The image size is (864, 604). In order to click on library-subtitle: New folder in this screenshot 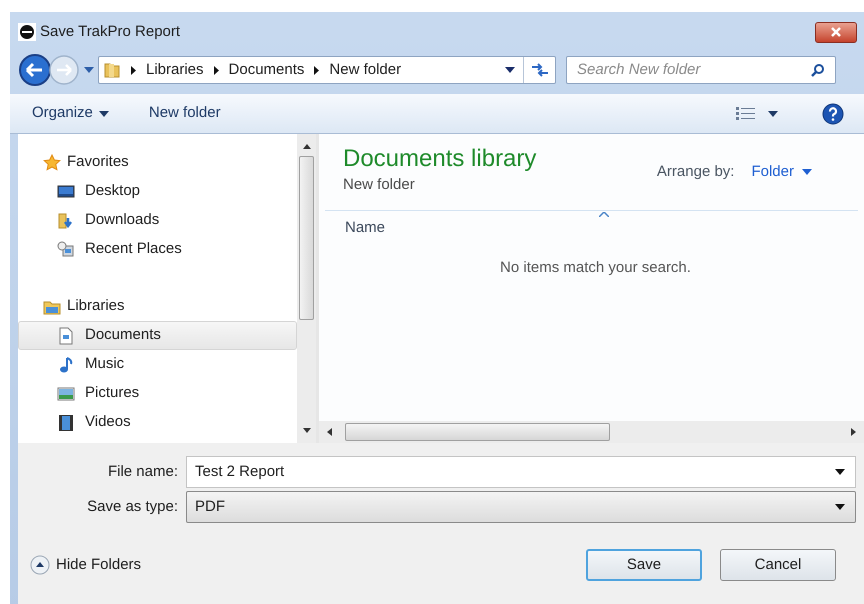, I will do `click(379, 185)`.